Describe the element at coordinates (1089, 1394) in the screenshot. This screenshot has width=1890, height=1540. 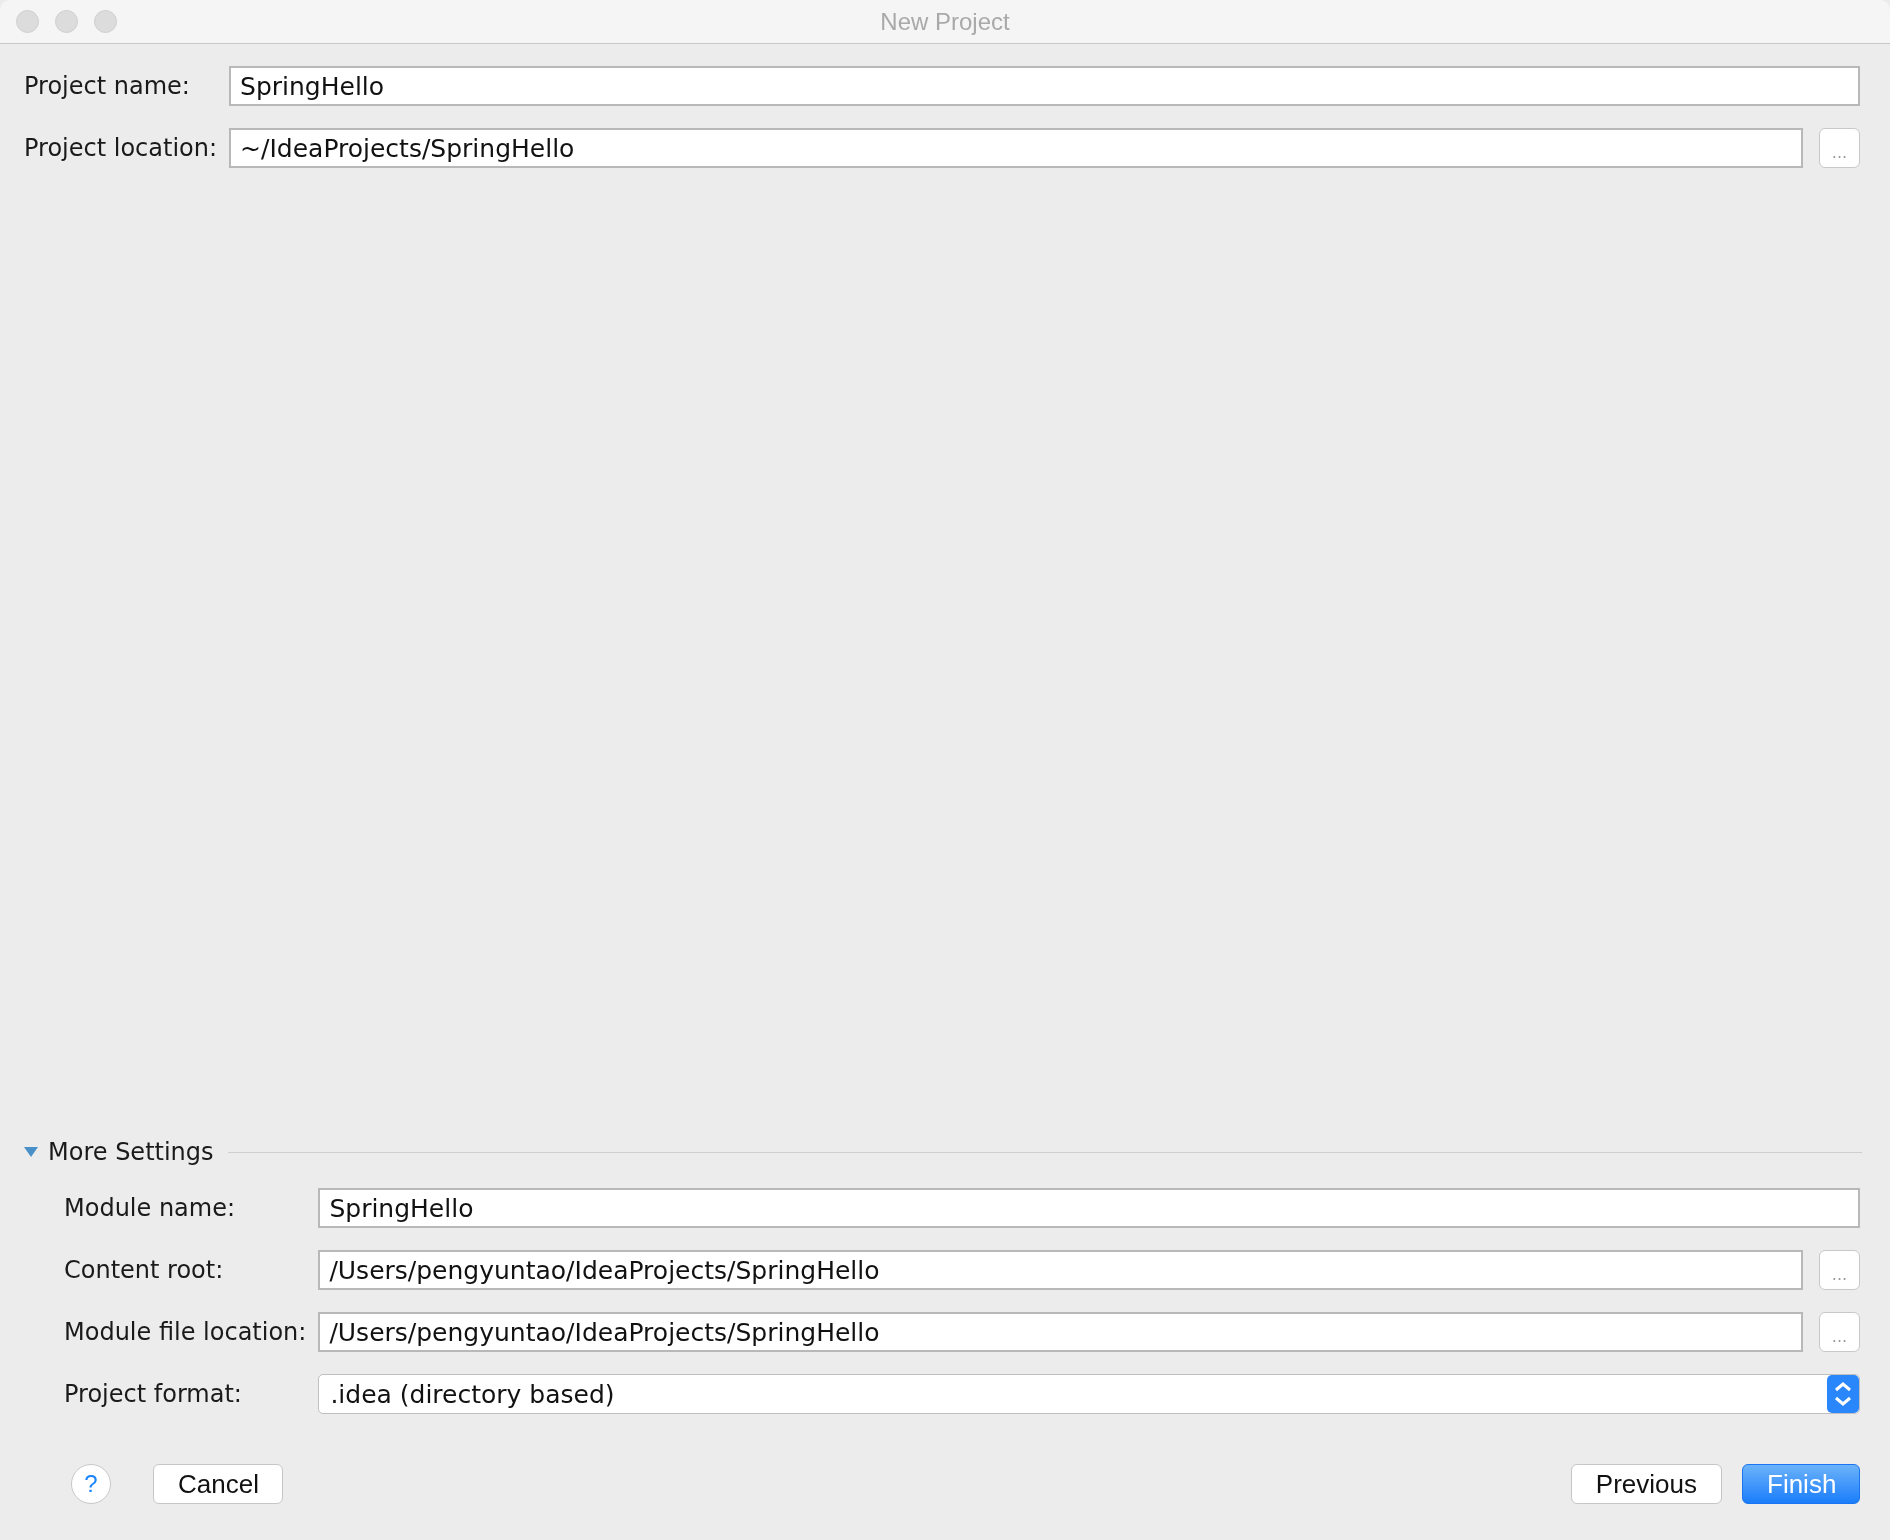
I see `dropdown: .idea (directory based)` at that location.